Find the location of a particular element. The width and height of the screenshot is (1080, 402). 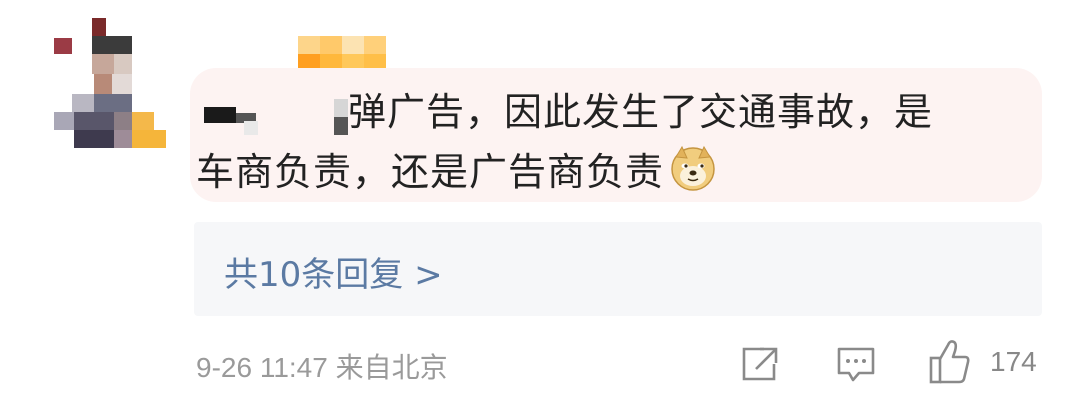

comment-icon is located at coordinates (856, 365).